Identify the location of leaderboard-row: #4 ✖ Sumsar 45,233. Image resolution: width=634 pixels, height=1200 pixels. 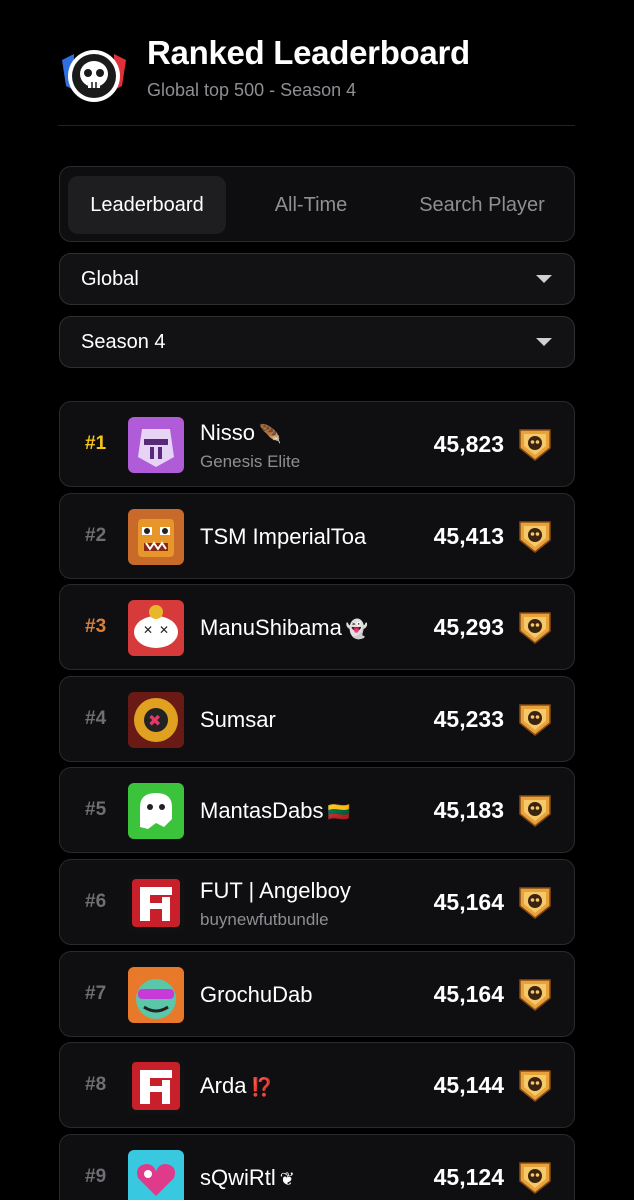
(317, 718).